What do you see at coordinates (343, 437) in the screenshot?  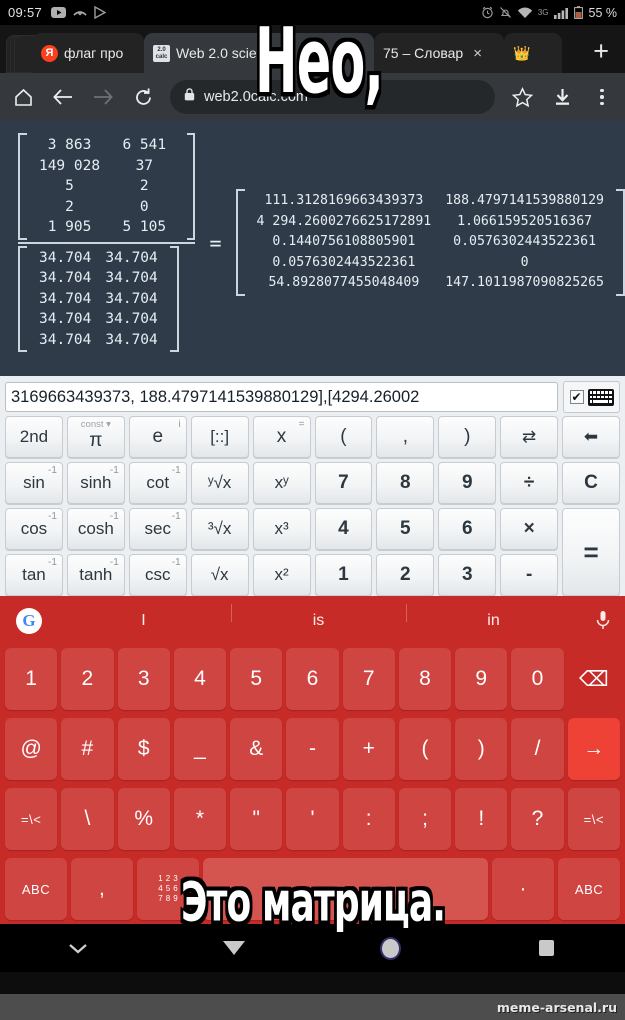 I see `key-paren-open: (` at bounding box center [343, 437].